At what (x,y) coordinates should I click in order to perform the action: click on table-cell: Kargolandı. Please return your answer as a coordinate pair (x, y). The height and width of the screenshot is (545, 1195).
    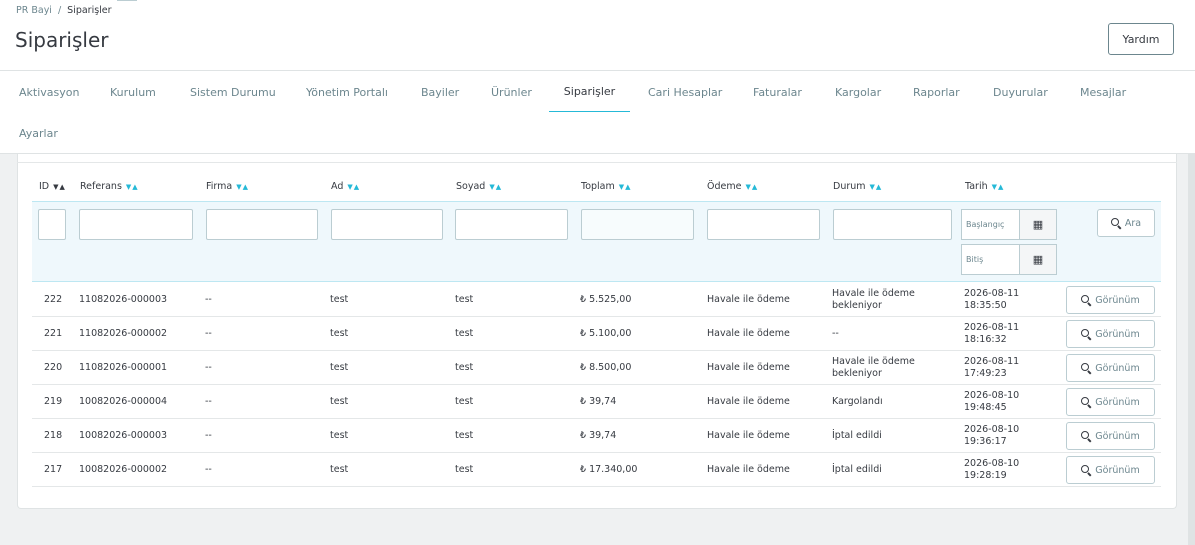
    Looking at the image, I should click on (857, 401).